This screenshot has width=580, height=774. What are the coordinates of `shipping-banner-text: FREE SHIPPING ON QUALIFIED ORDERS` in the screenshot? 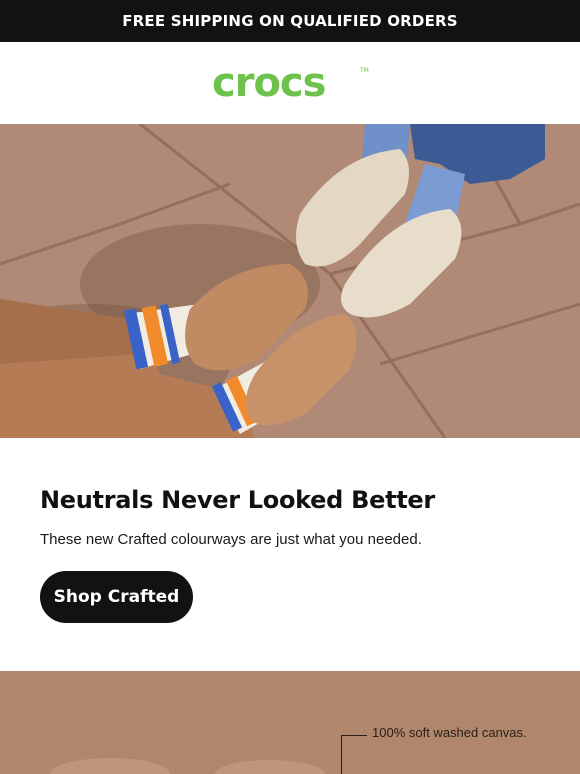 It's located at (290, 21).